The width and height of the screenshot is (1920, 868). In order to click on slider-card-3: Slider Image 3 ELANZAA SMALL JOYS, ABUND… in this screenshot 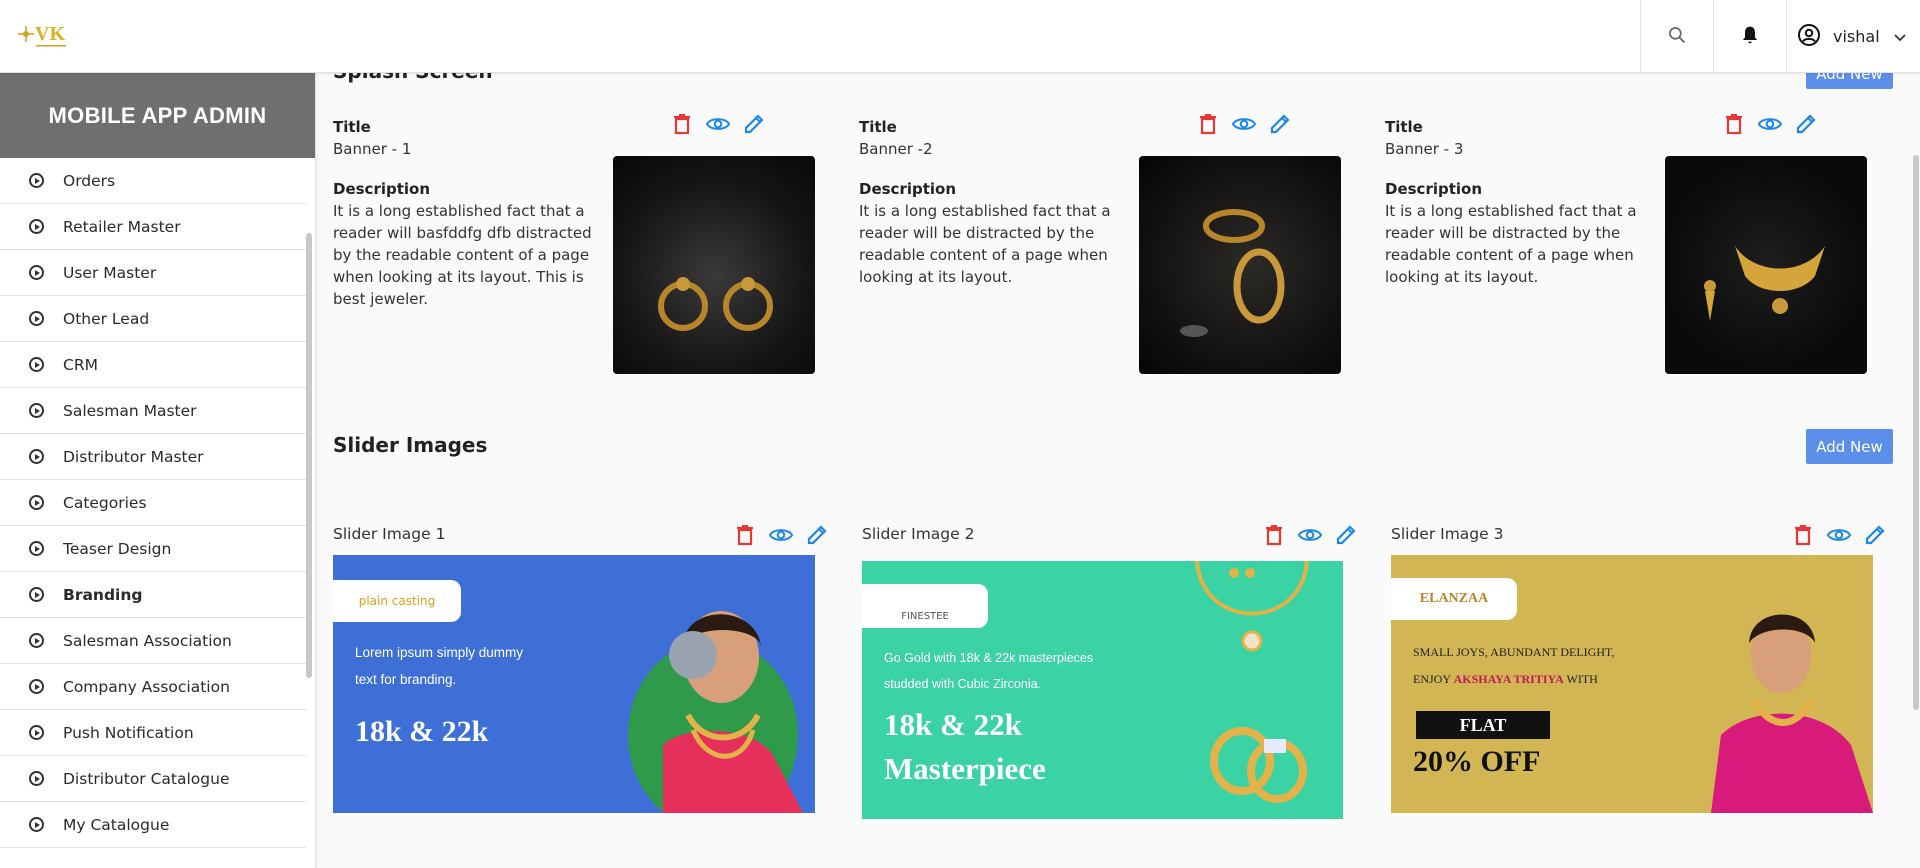, I will do `click(1641, 675)`.